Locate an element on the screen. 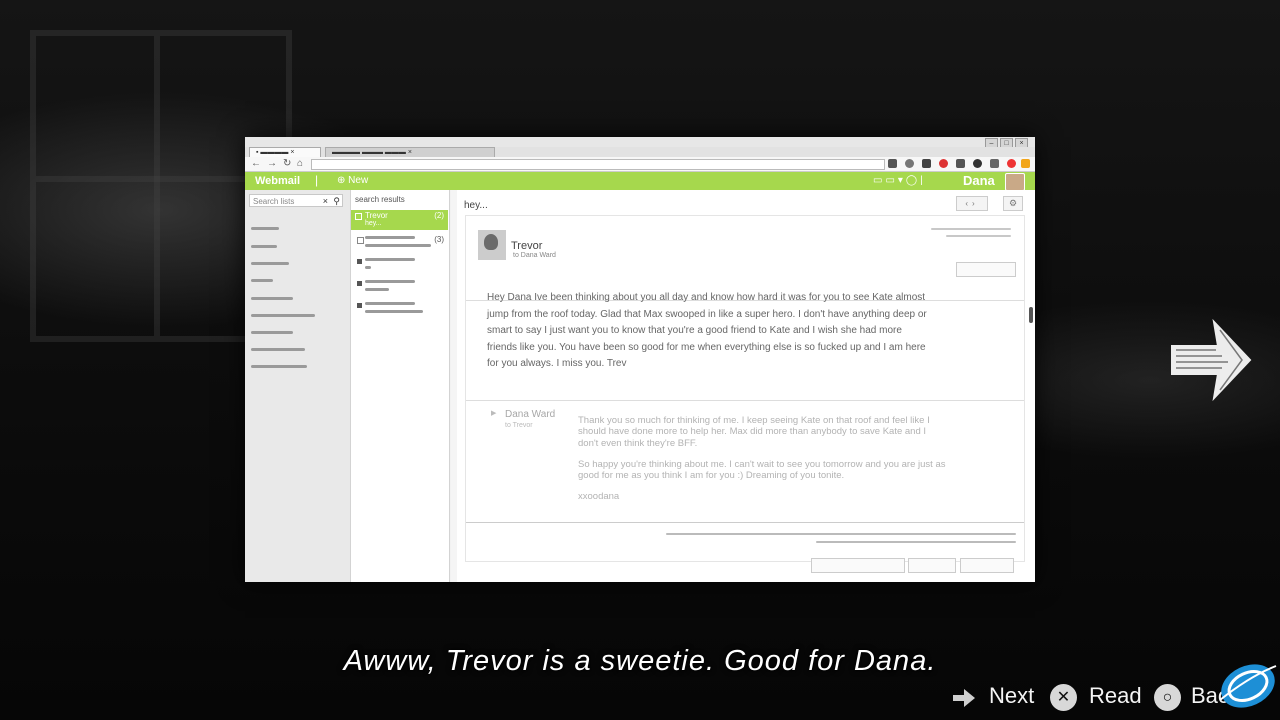 The image size is (1280, 720). reload-icon: ↻ is located at coordinates (287, 164).